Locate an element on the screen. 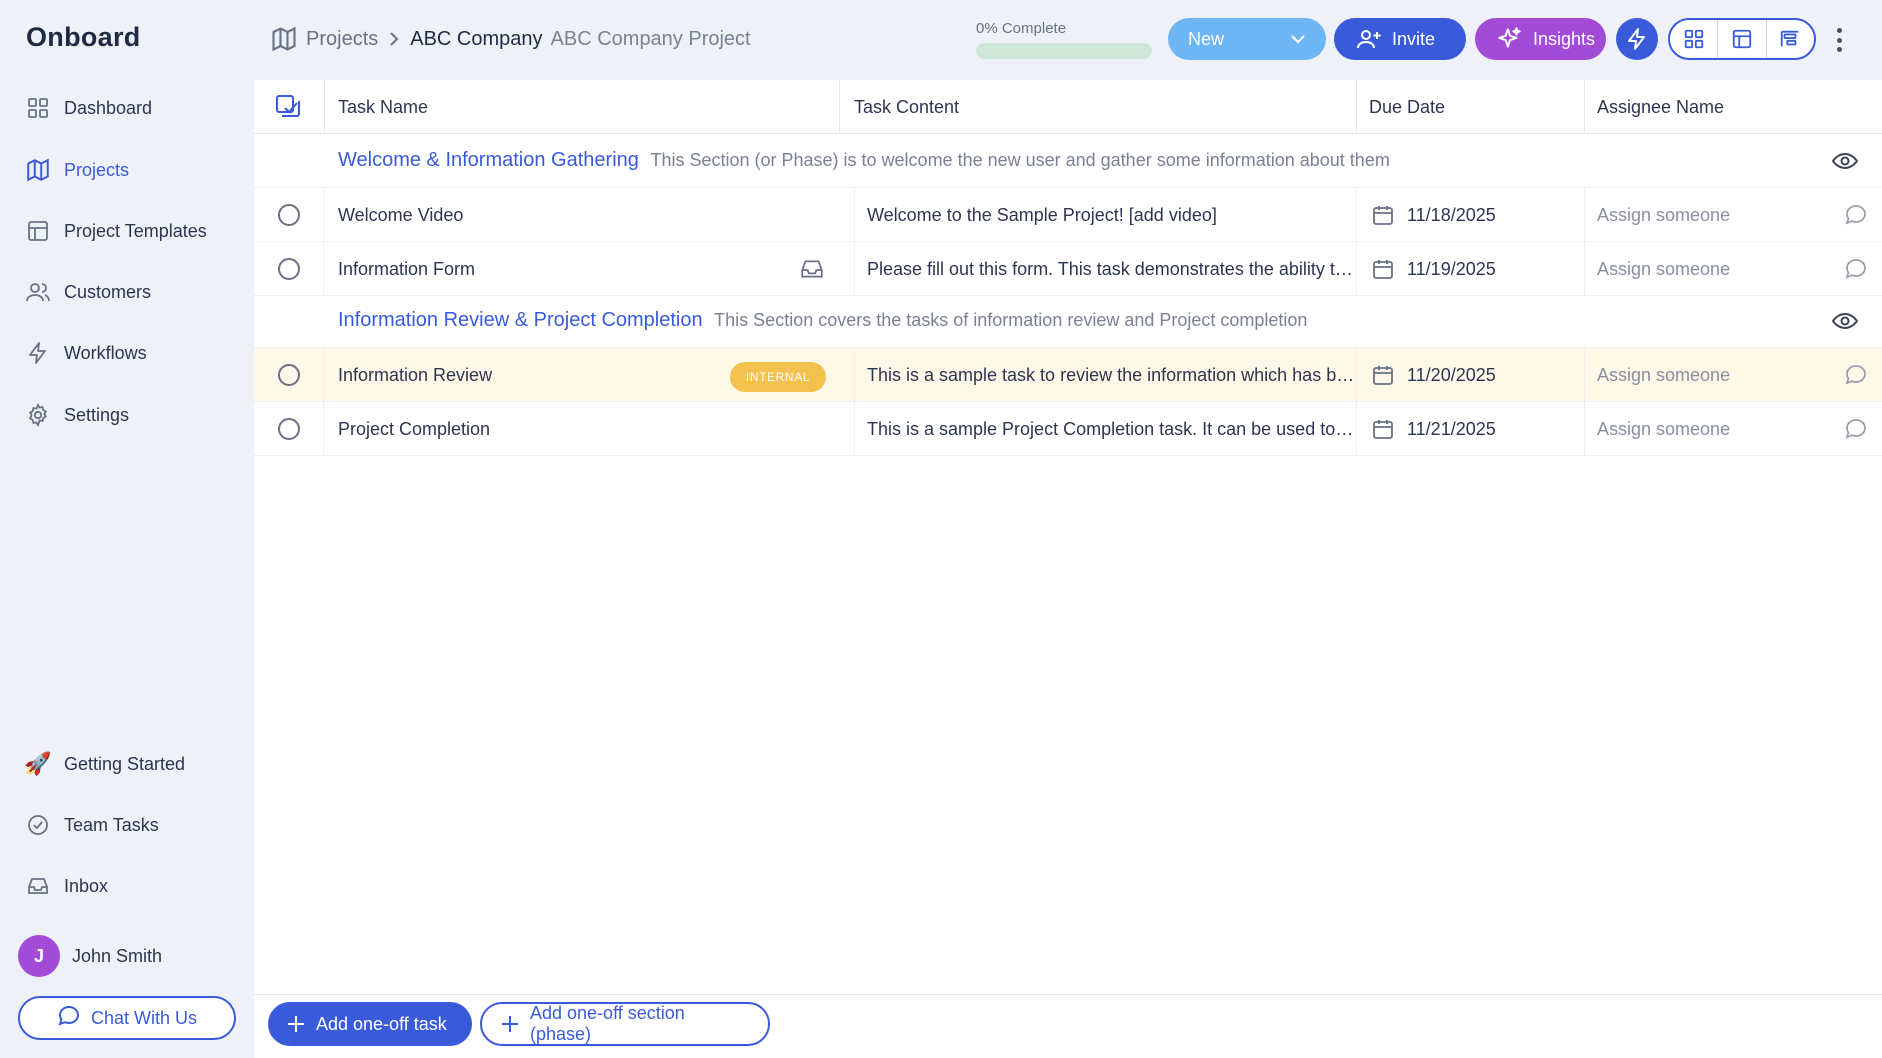 The height and width of the screenshot is (1058, 1882). avatar: J is located at coordinates (39, 956).